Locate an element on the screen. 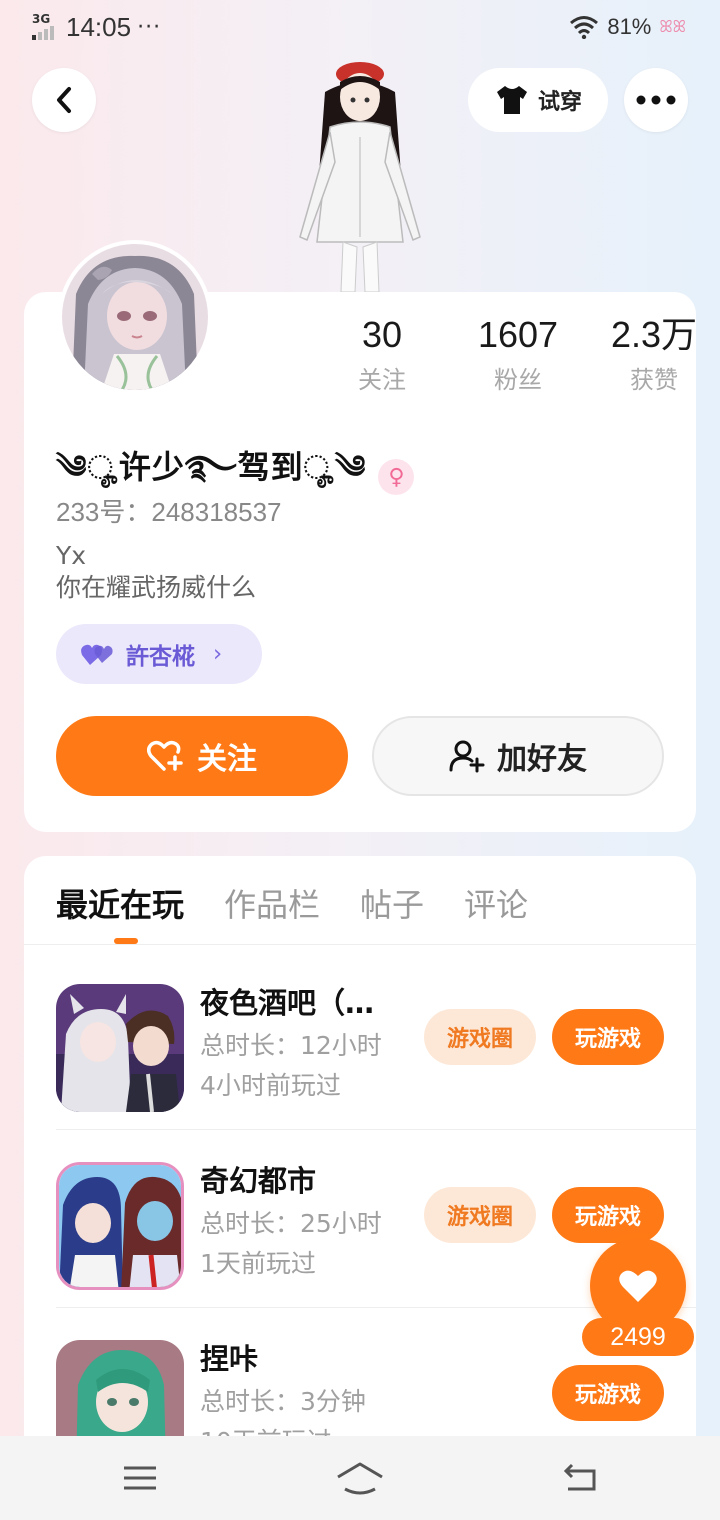 This screenshot has height=1520, width=720. more-button is located at coordinates (656, 100).